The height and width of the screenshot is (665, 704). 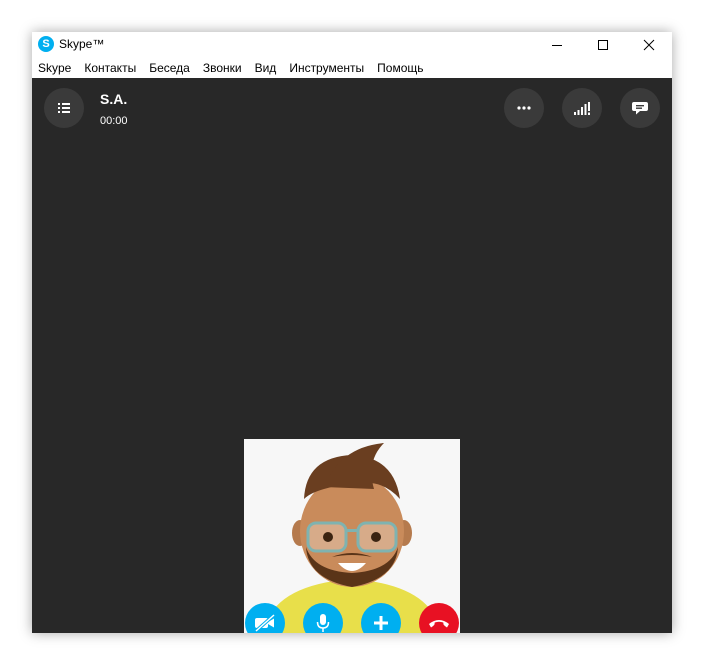 I want to click on participants-list-button, so click(x=64, y=108).